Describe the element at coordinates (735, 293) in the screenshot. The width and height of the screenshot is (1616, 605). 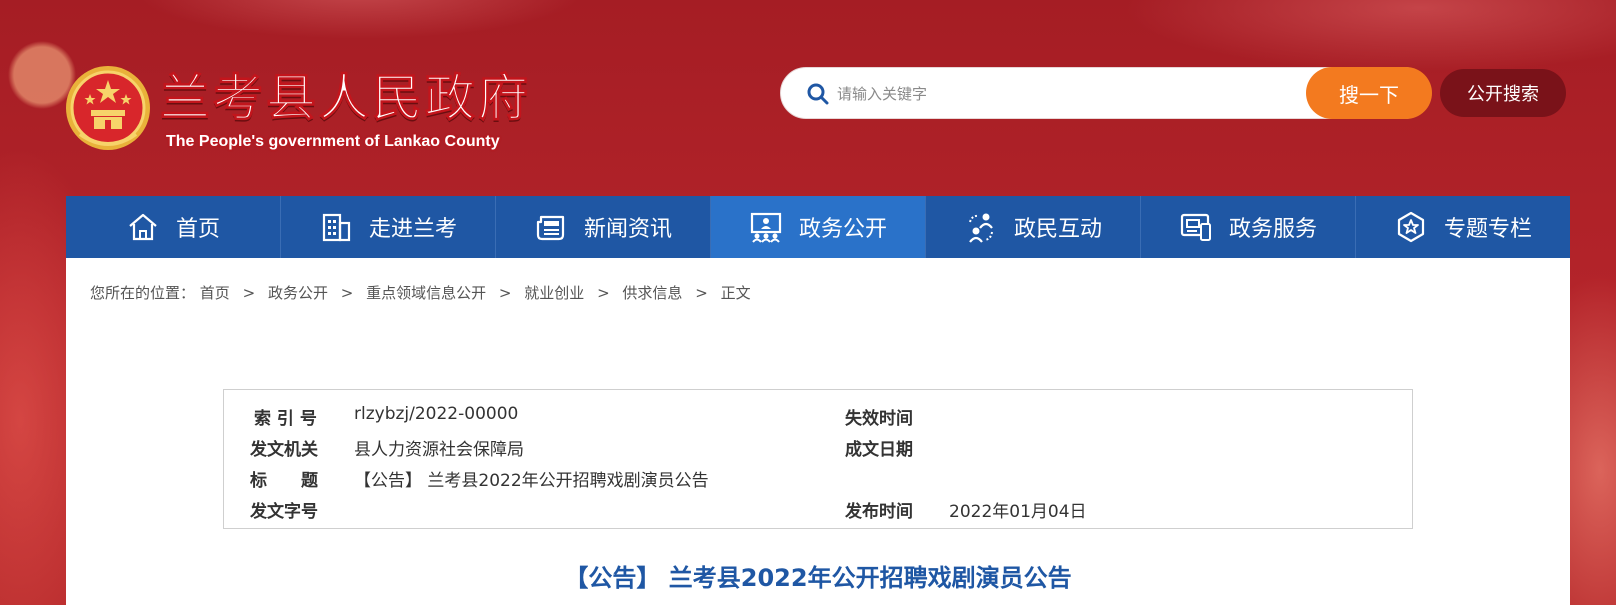
I see `breadcrumb-item: 正文` at that location.